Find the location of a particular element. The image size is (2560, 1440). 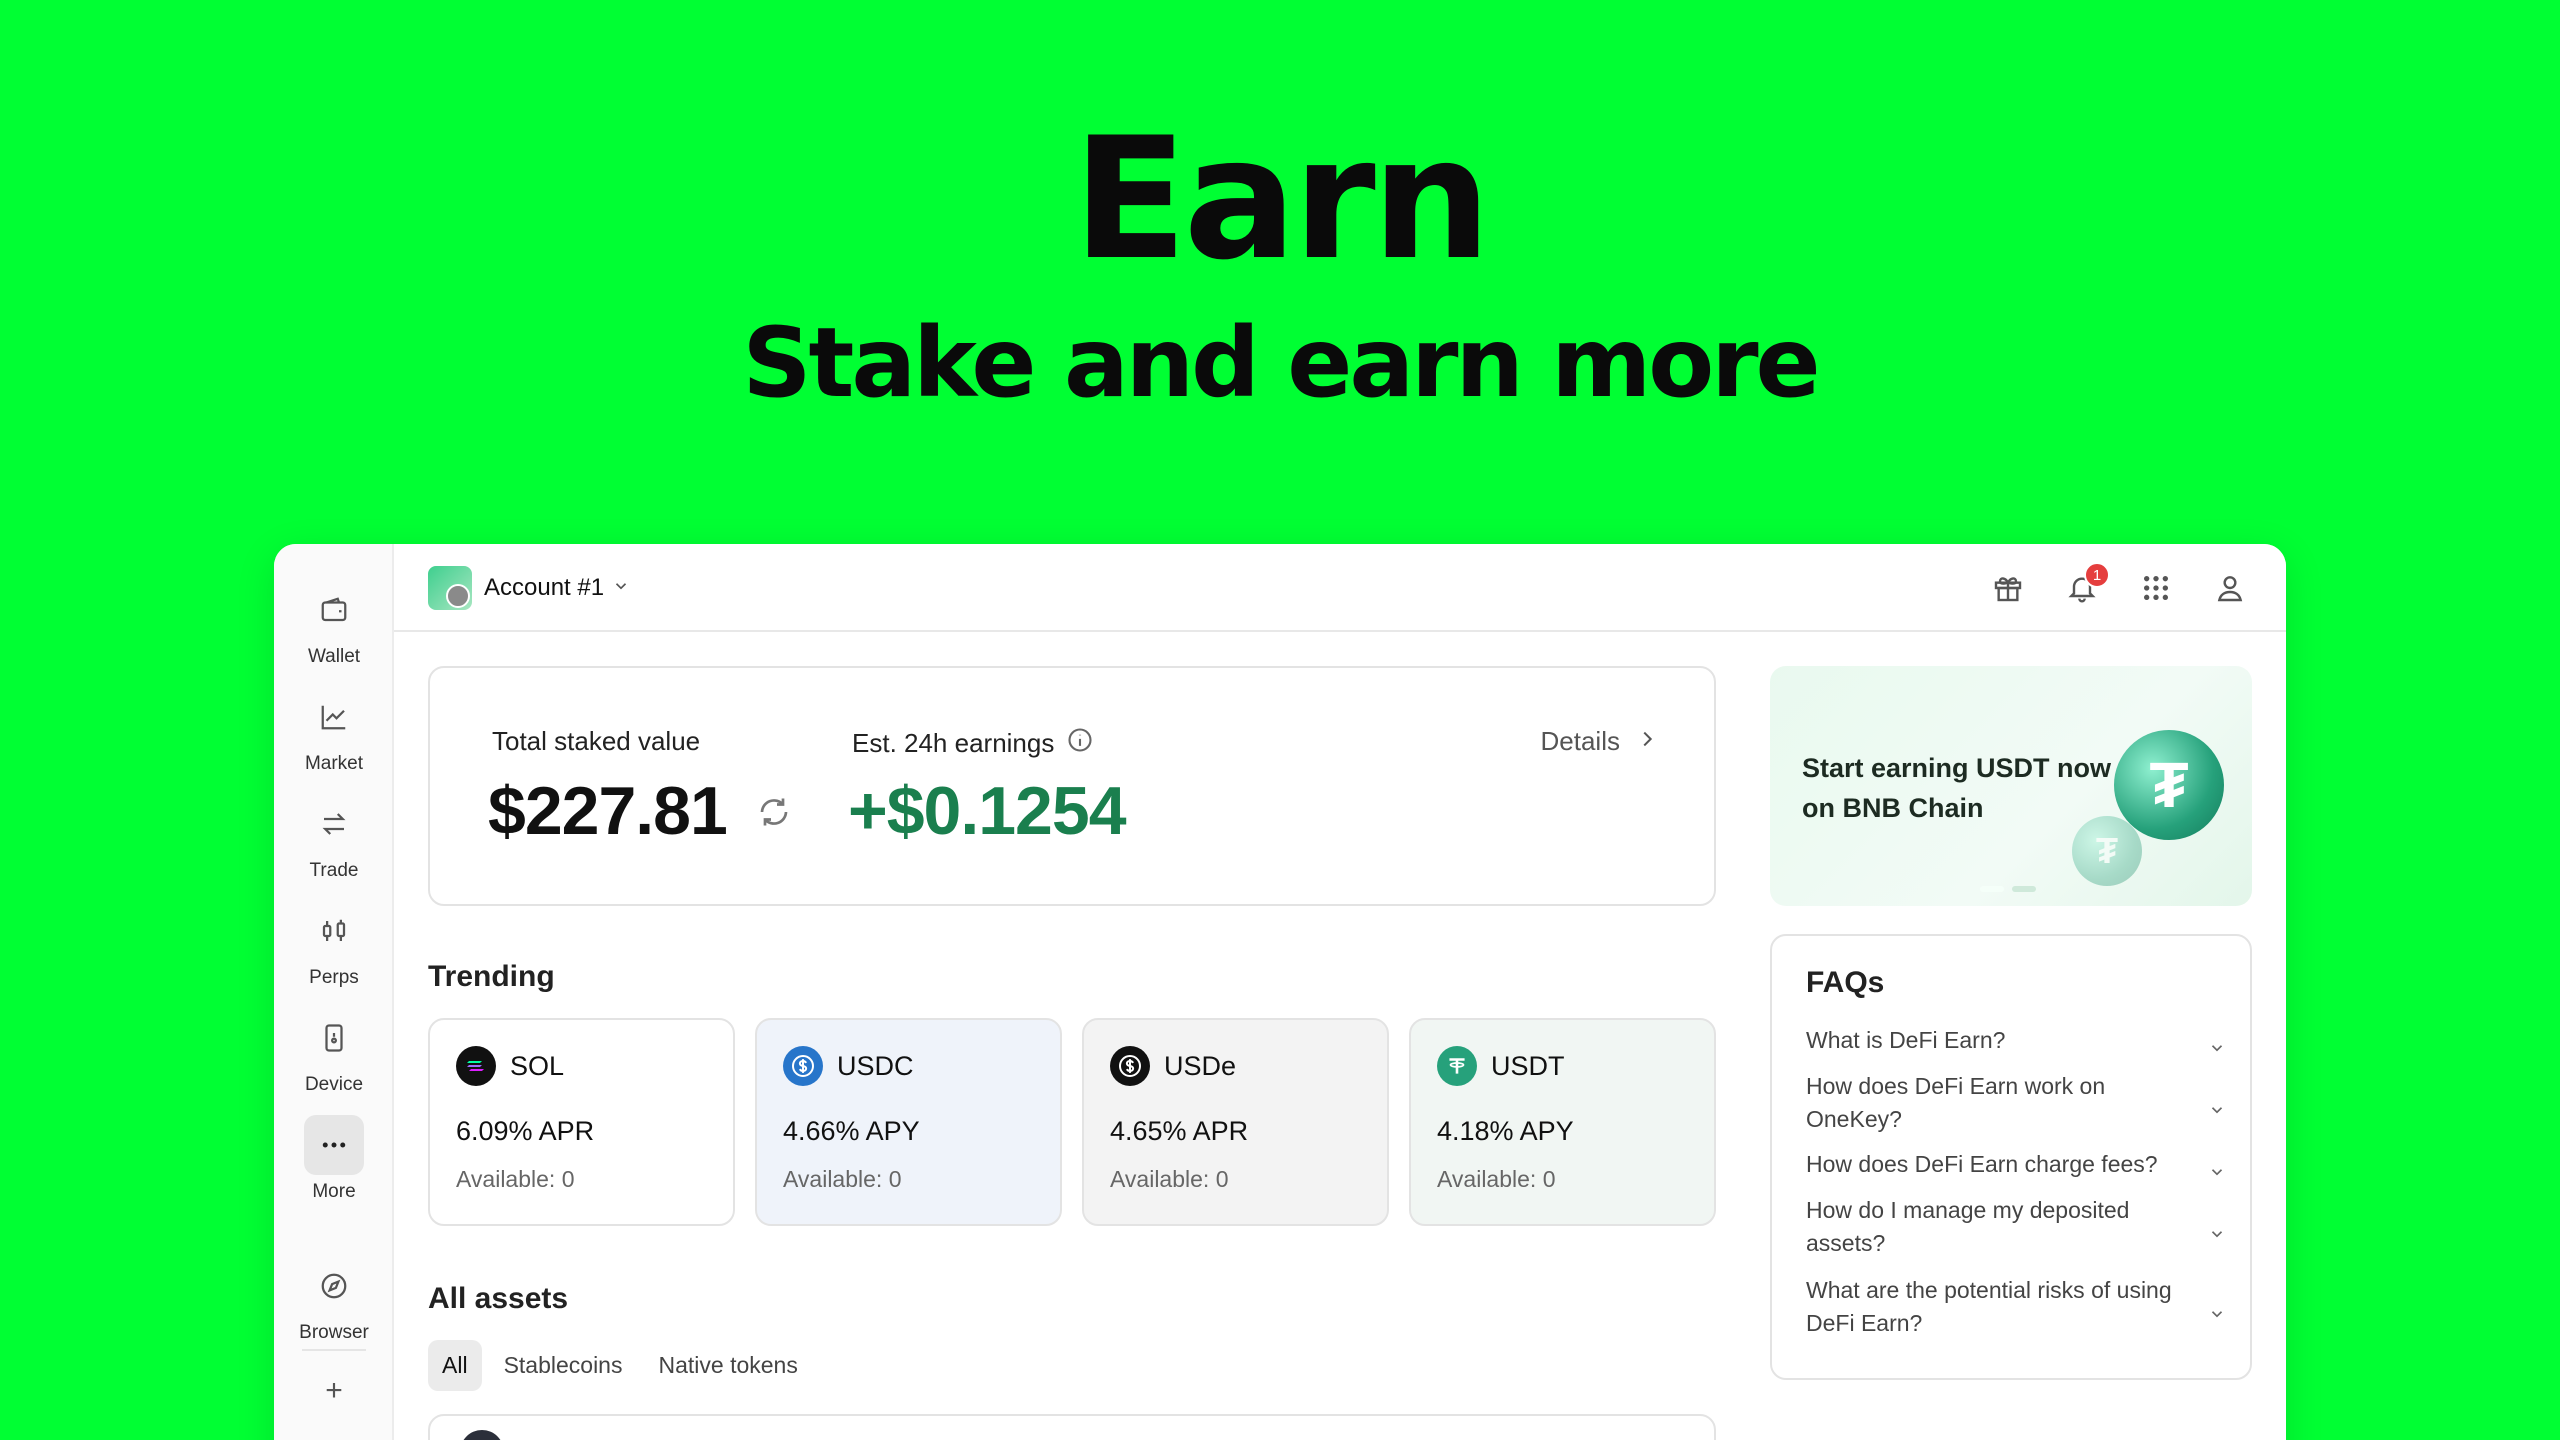

faq-question: How does DeFi Earn charge fees? is located at coordinates (1982, 1164).